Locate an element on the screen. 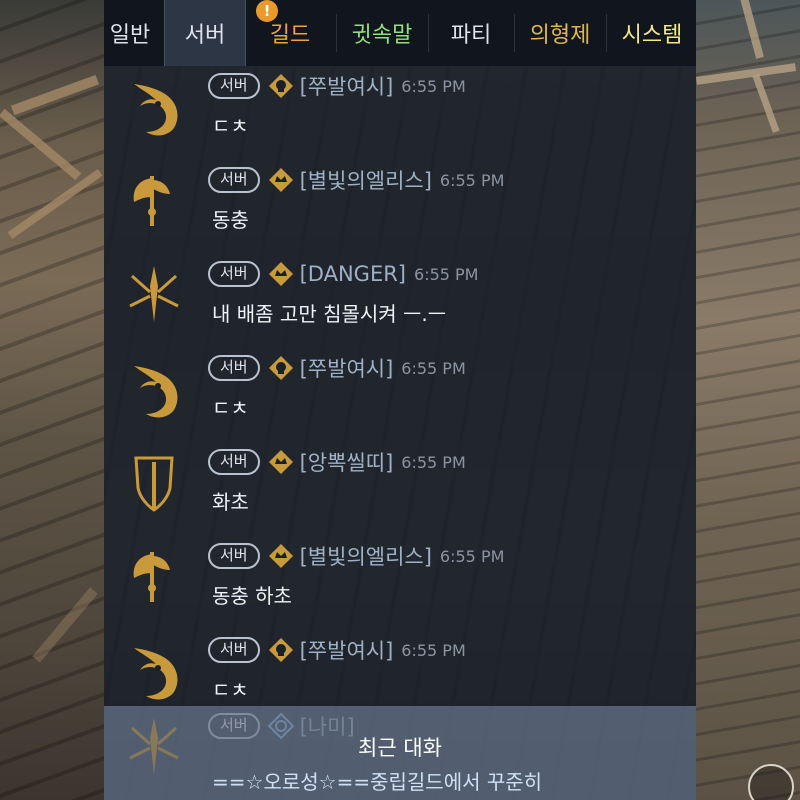 The image size is (800, 800). message-header: 서버 [앙뽁씰띠] 6:55 PM is located at coordinates (337, 462).